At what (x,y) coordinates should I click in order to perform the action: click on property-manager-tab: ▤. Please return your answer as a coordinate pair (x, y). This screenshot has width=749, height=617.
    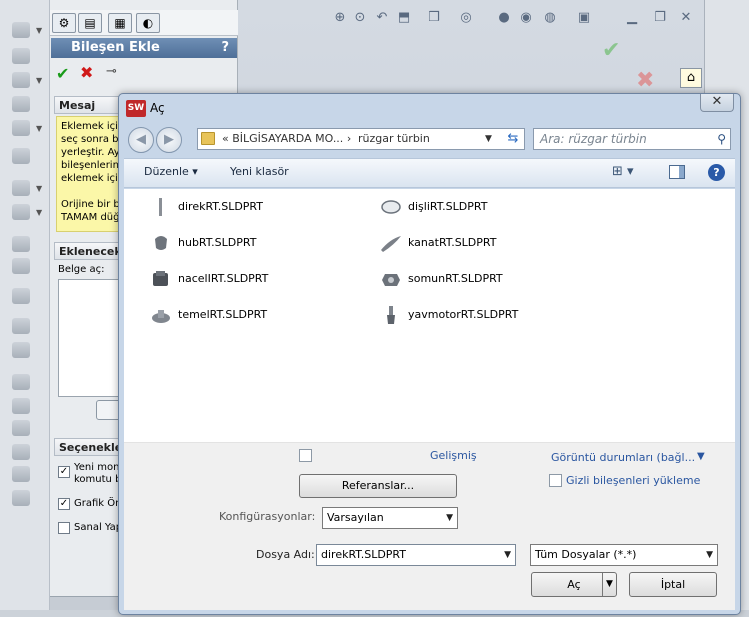
    Looking at the image, I should click on (90, 23).